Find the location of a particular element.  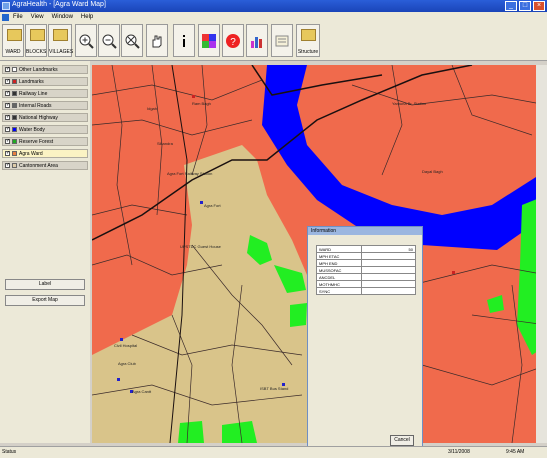

zoom-out-button is located at coordinates (109, 40).